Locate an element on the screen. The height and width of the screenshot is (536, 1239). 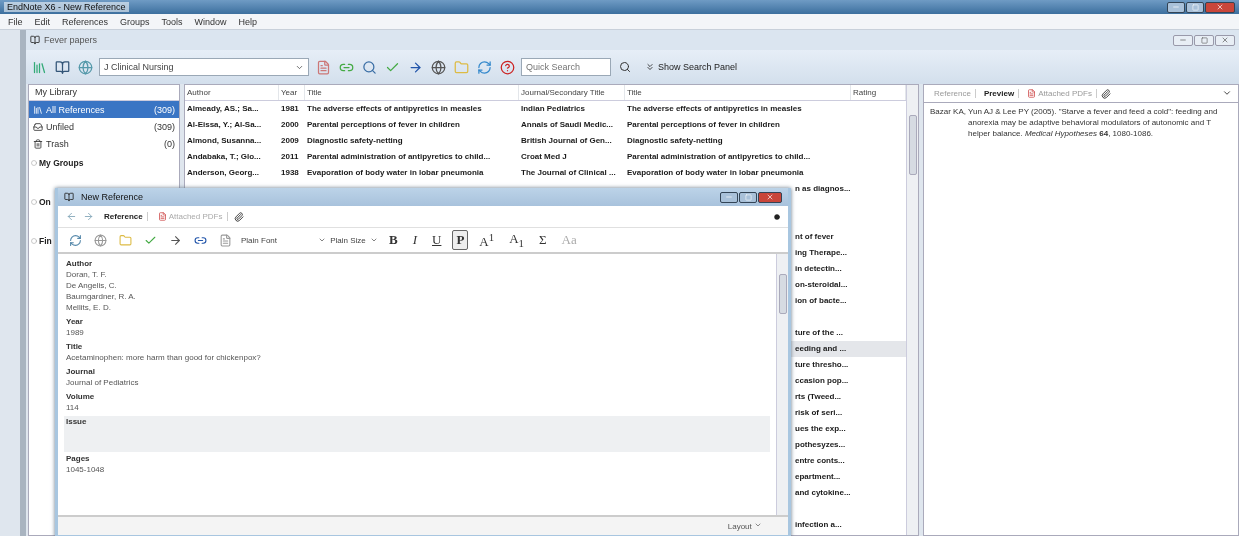
table-cell-text: 2000 is located at coordinates (290, 125).